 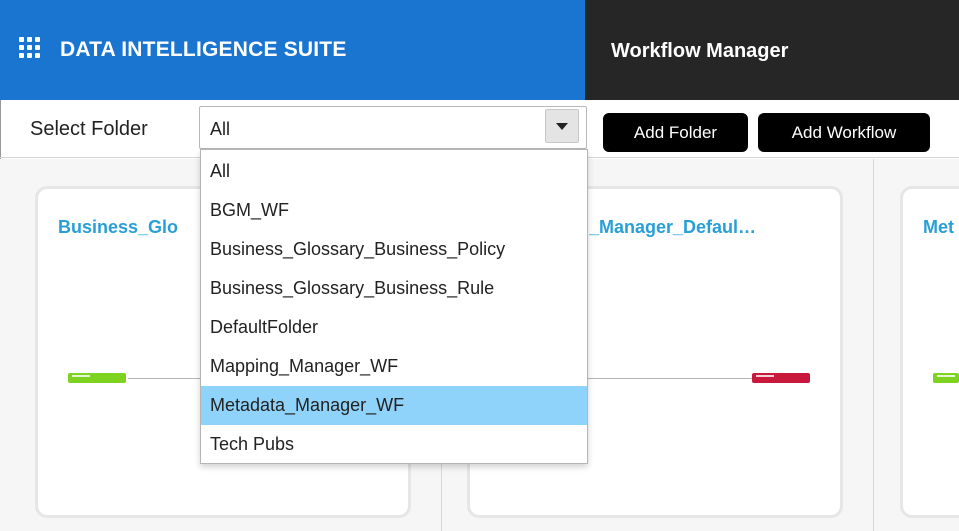 I want to click on workflow-card-title: Business_Glo, so click(x=128, y=227).